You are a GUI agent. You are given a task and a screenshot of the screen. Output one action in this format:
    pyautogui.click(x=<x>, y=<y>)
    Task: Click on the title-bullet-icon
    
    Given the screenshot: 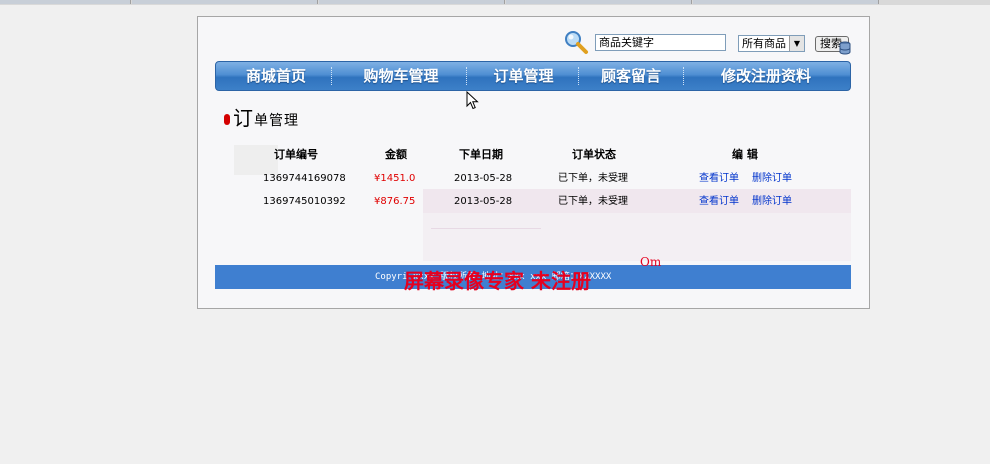 What is the action you would take?
    pyautogui.click(x=227, y=119)
    